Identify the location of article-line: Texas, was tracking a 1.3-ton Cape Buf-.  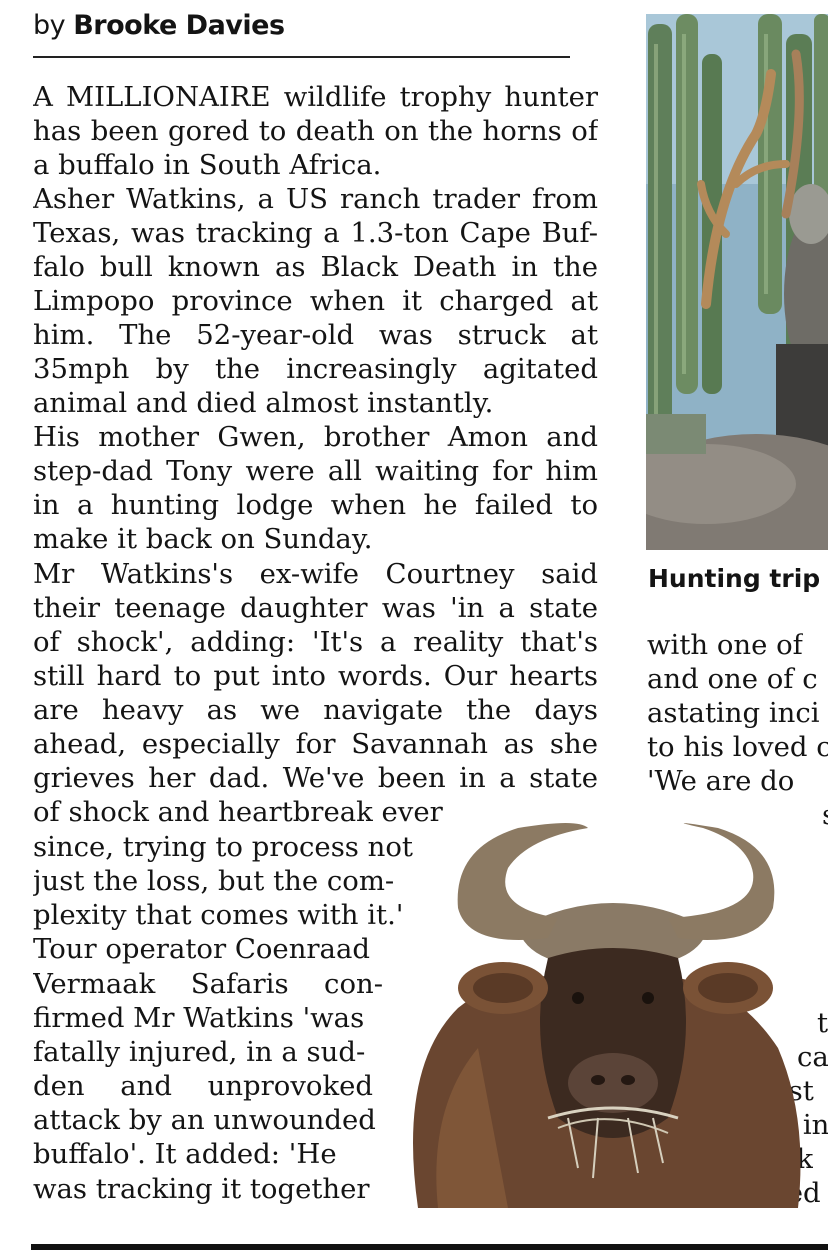
(315, 233).